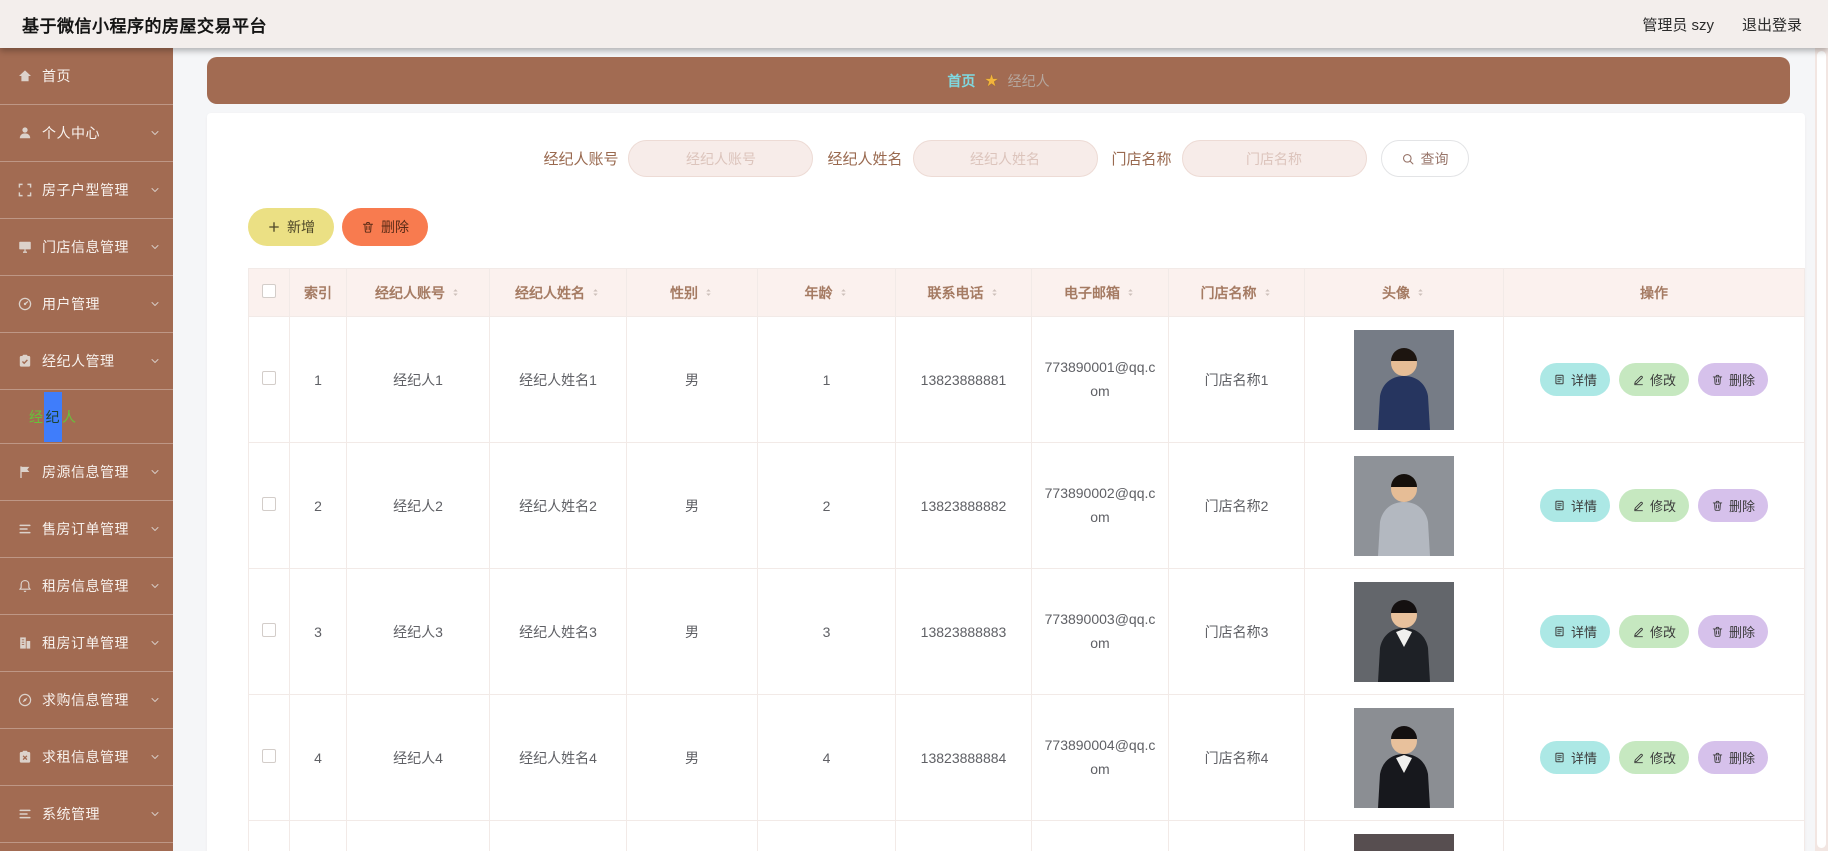  I want to click on sidebar-item-agent-mgmt: 经纪人管理, so click(86, 361).